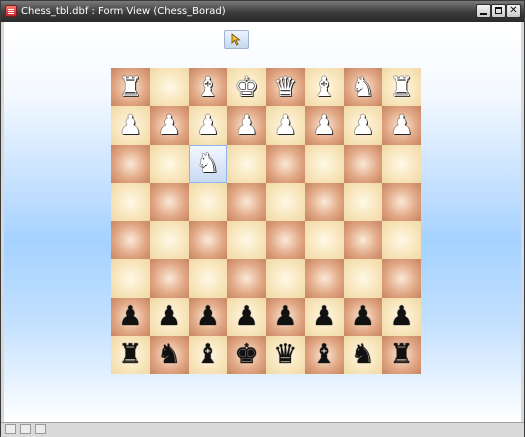 The image size is (525, 437). I want to click on square-g4, so click(363, 240).